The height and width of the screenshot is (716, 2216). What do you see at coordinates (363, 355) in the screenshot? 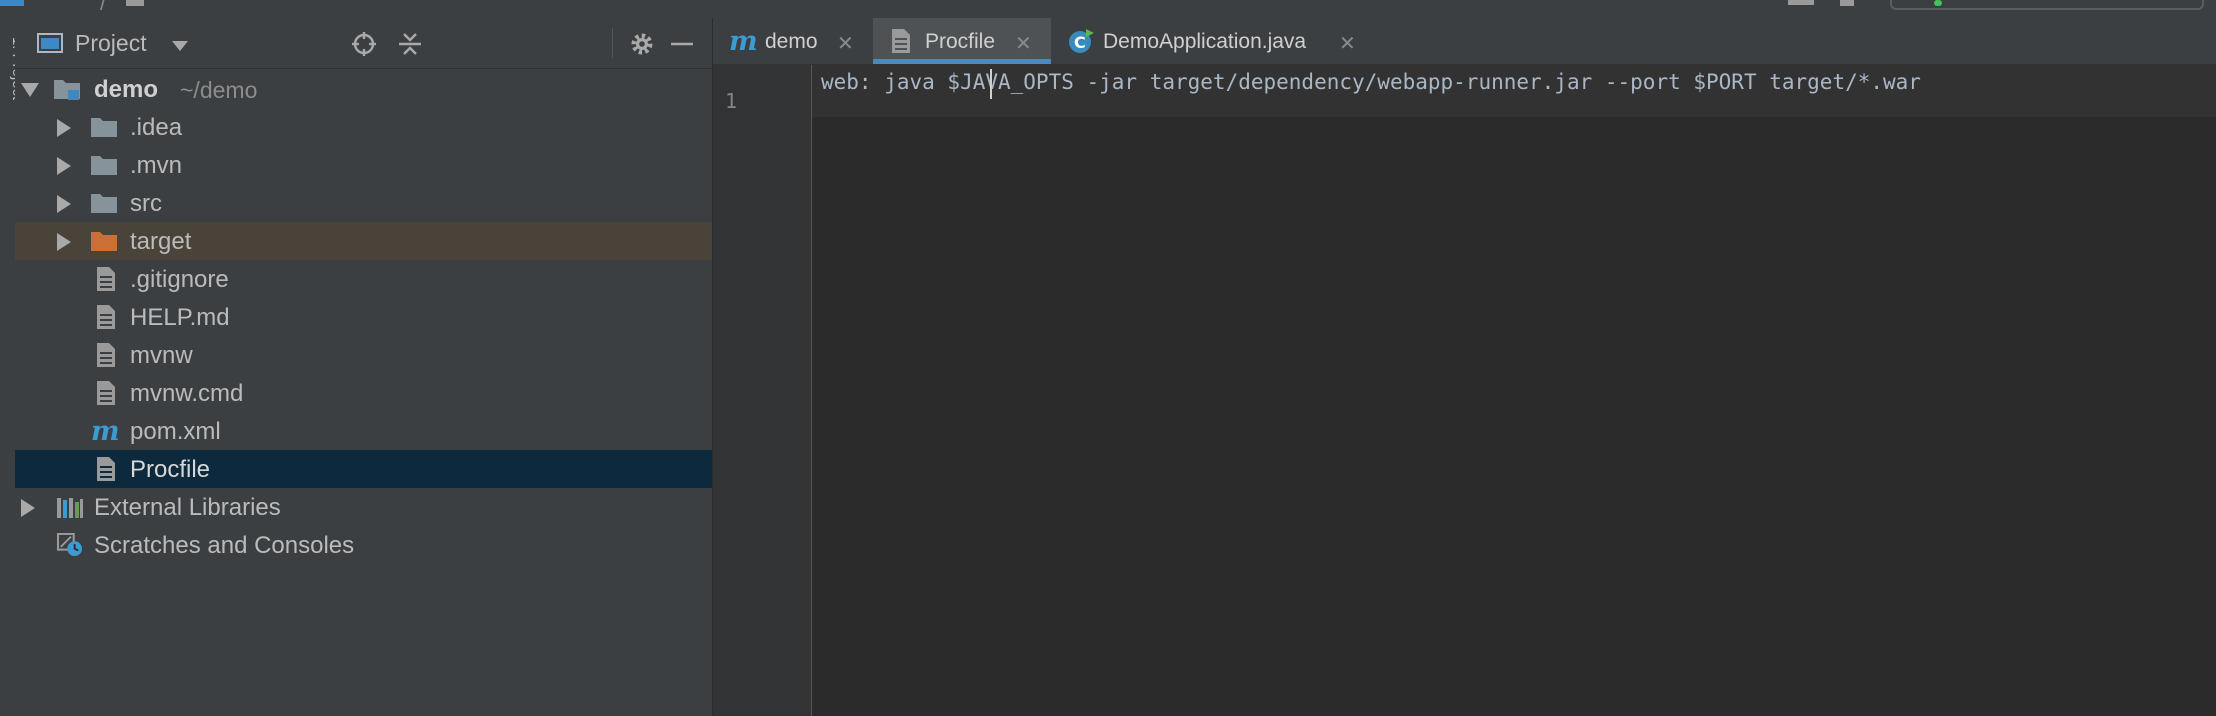
I see `tree-item-mvnw: mvnw` at bounding box center [363, 355].